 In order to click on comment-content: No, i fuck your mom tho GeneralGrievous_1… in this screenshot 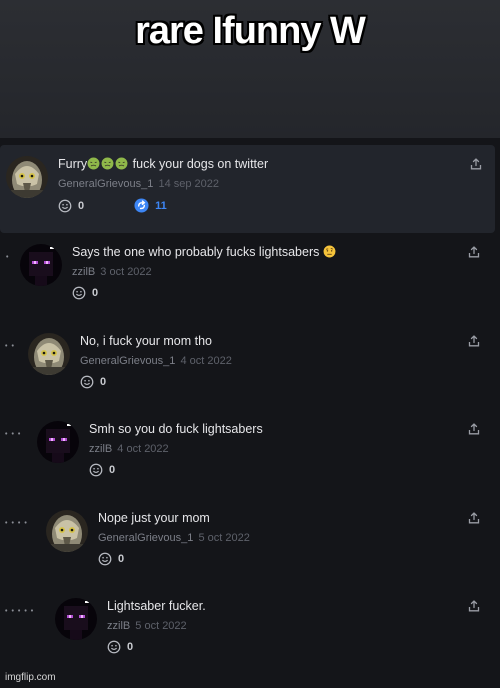, I will do `click(156, 361)`.